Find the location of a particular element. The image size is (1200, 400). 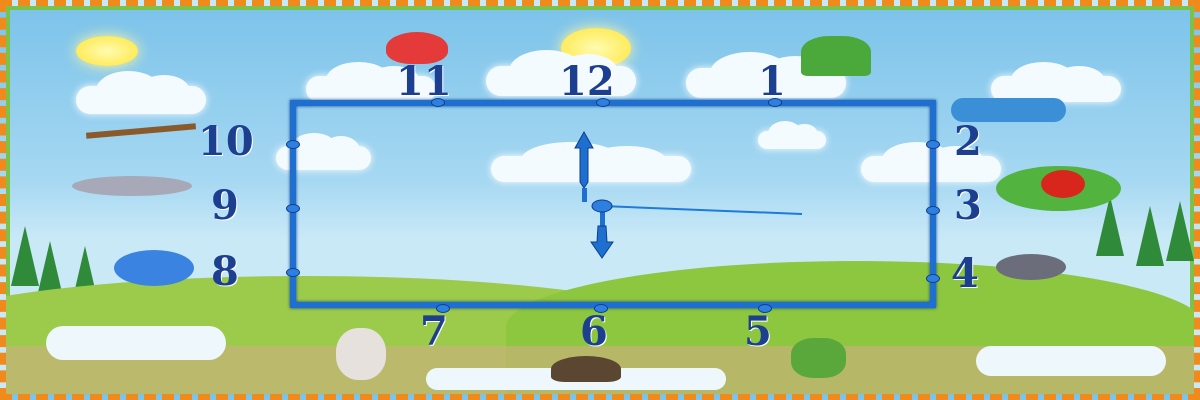

hour-hand is located at coordinates (584, 159).